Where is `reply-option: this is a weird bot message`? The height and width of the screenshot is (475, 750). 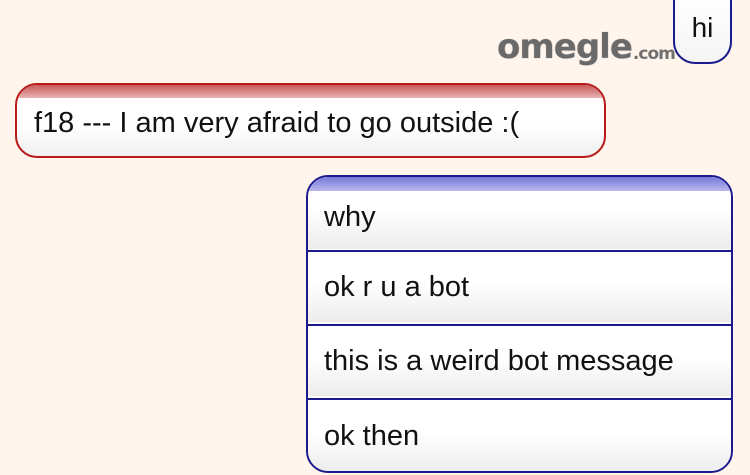
reply-option: this is a weird bot message is located at coordinates (519, 360).